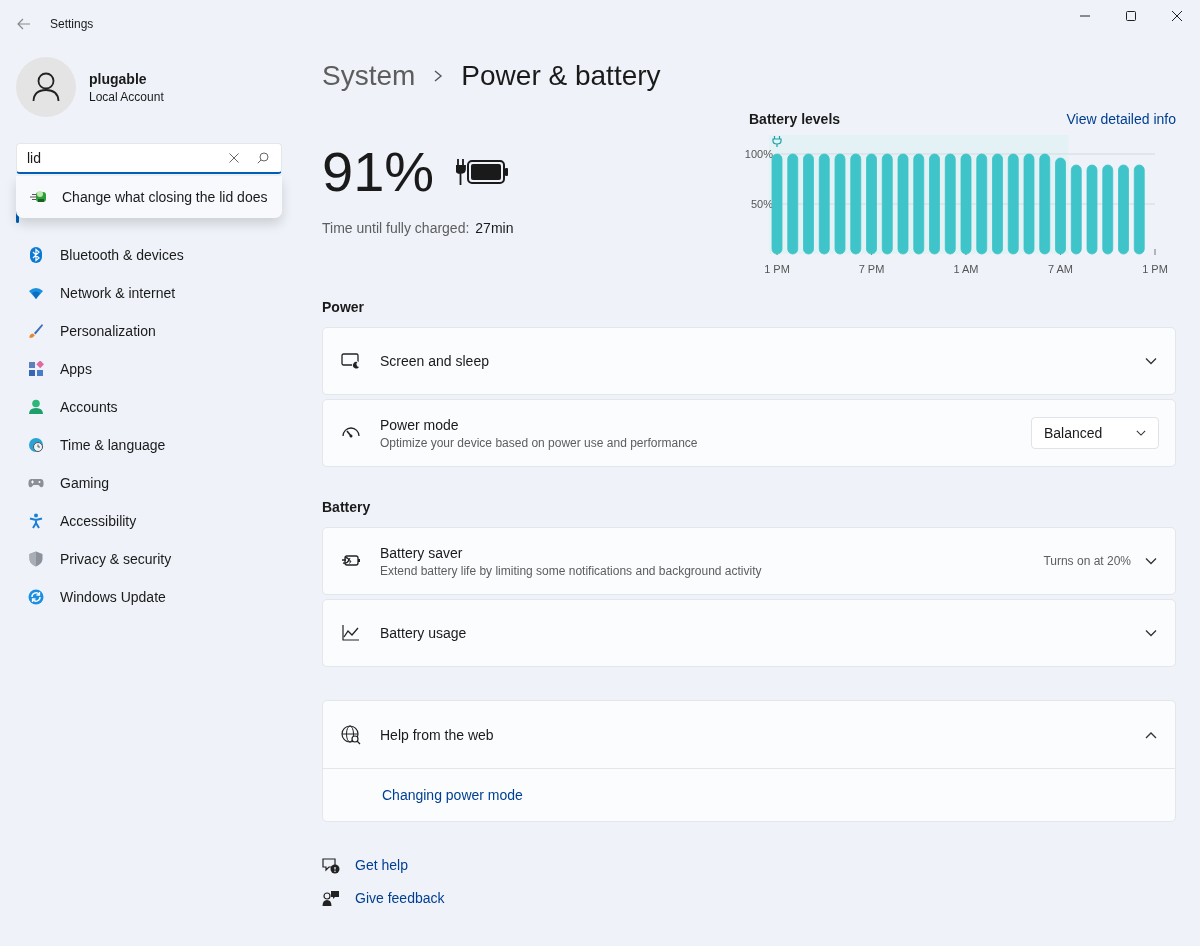 The width and height of the screenshot is (1200, 946). What do you see at coordinates (1060, 269) in the screenshot?
I see `x-axis-label: 7 AM` at bounding box center [1060, 269].